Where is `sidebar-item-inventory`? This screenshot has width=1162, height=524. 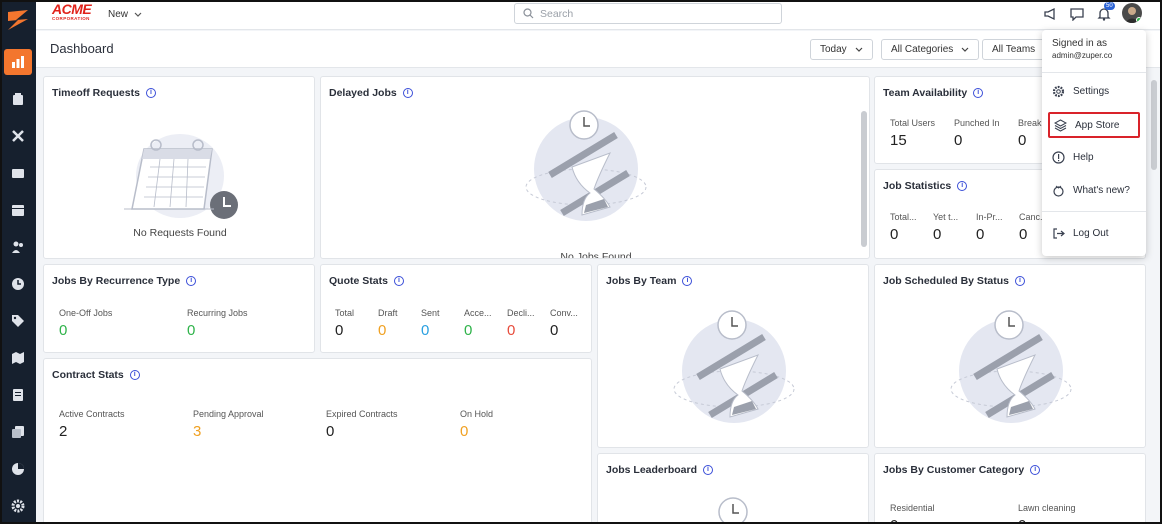
sidebar-item-inventory is located at coordinates (18, 173).